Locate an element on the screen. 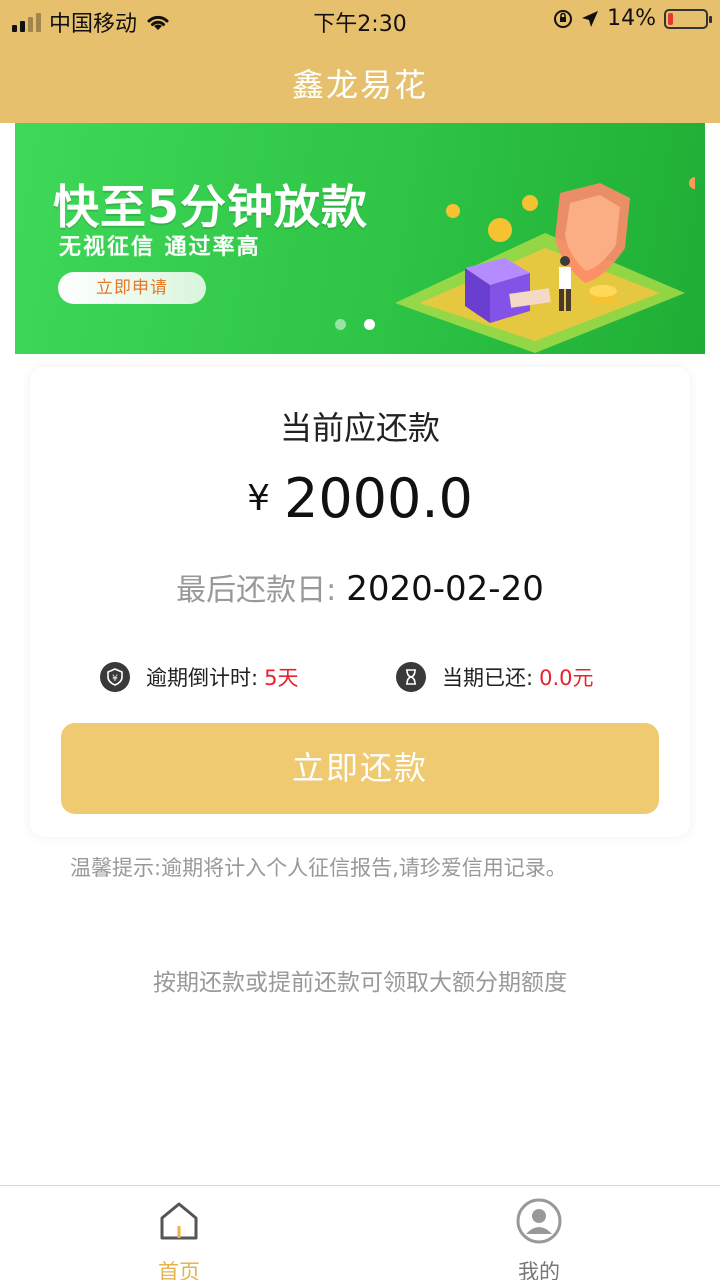  card-title: 当前应还款 is located at coordinates (359, 428).